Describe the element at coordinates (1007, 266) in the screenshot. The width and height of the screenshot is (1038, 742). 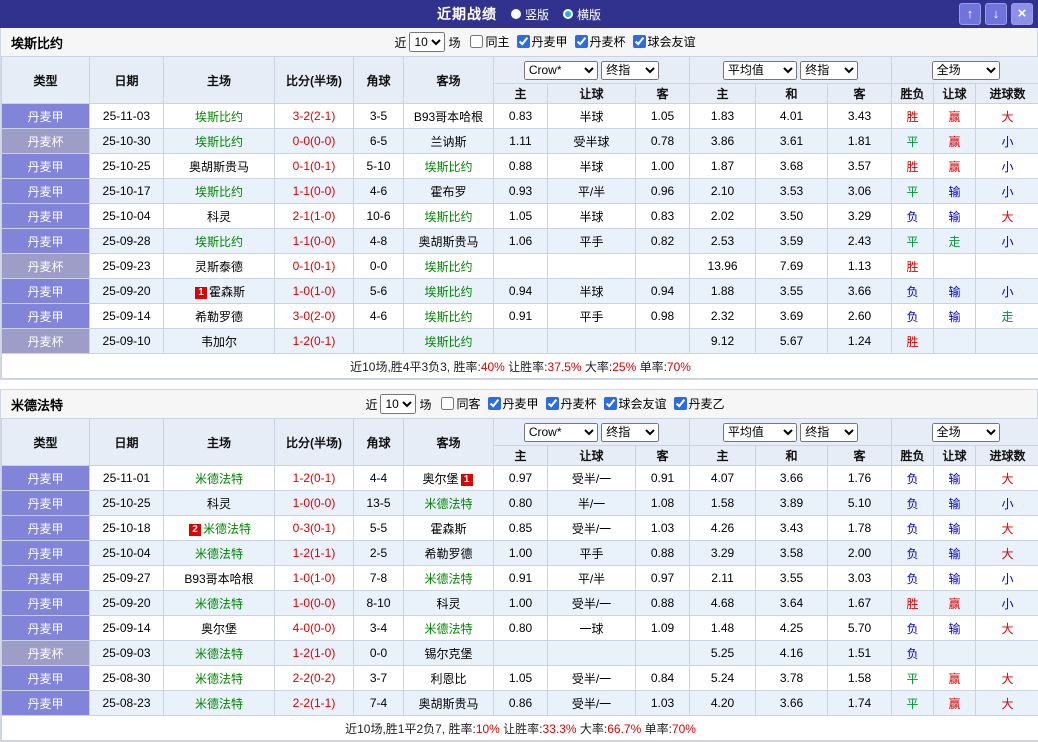
I see `goals-result-cell` at that location.